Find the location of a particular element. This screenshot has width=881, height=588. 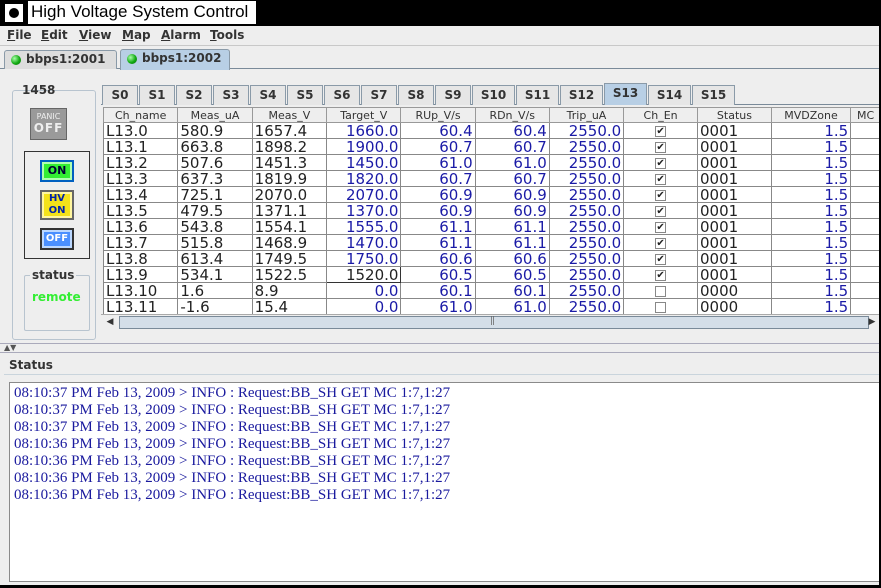

column-header: Trip_uA is located at coordinates (586, 115).